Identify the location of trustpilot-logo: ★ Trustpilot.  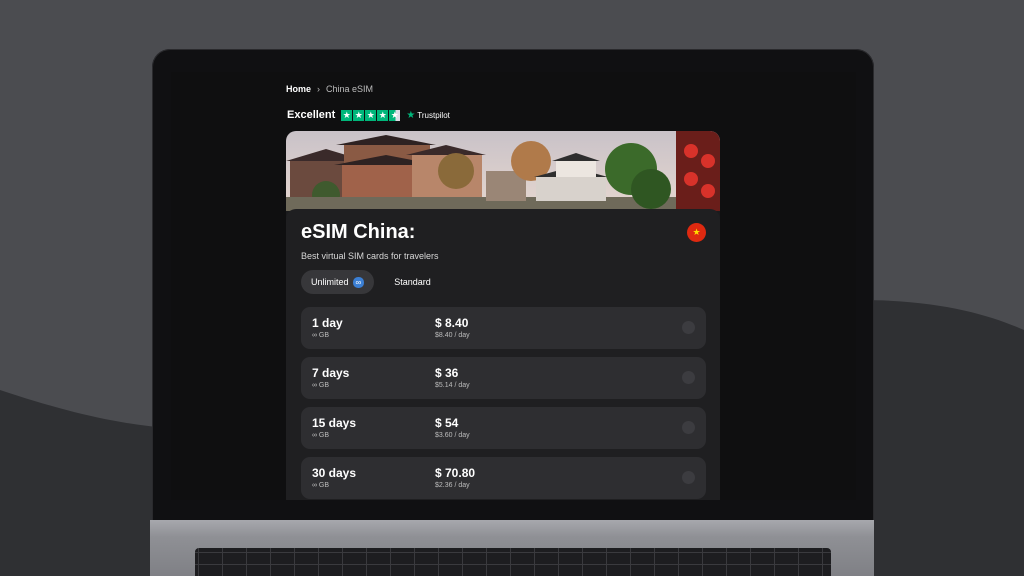
(428, 115).